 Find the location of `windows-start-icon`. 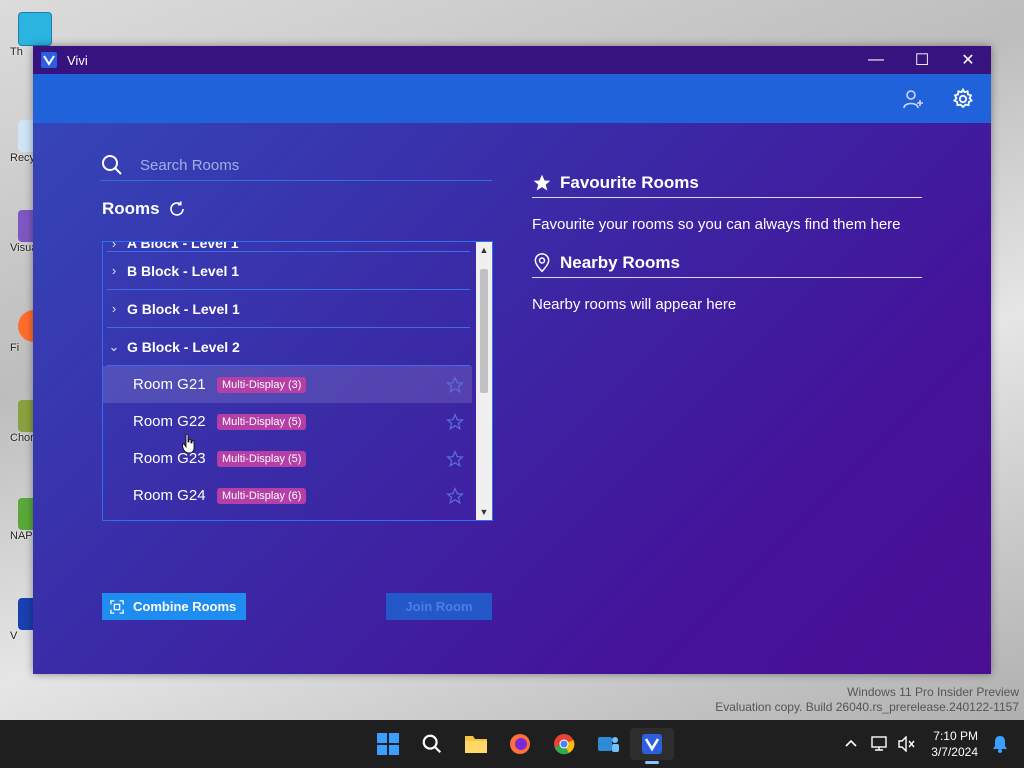

windows-start-icon is located at coordinates (388, 744).